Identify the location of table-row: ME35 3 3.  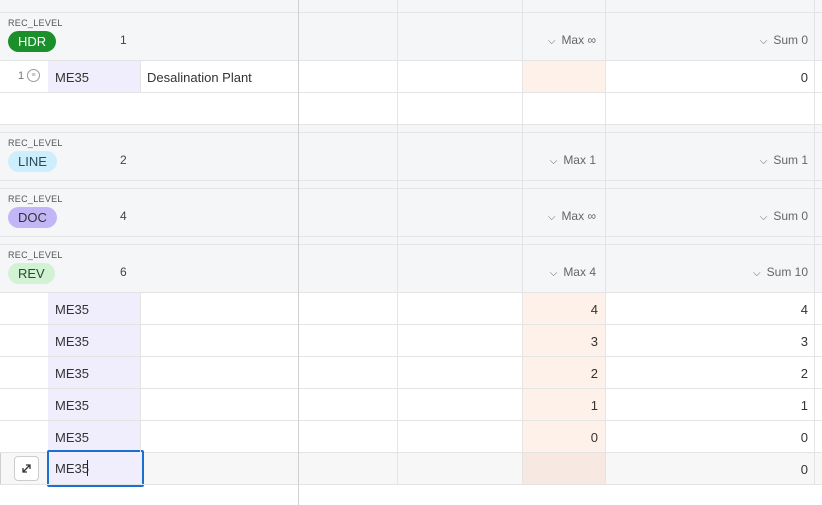
(411, 340).